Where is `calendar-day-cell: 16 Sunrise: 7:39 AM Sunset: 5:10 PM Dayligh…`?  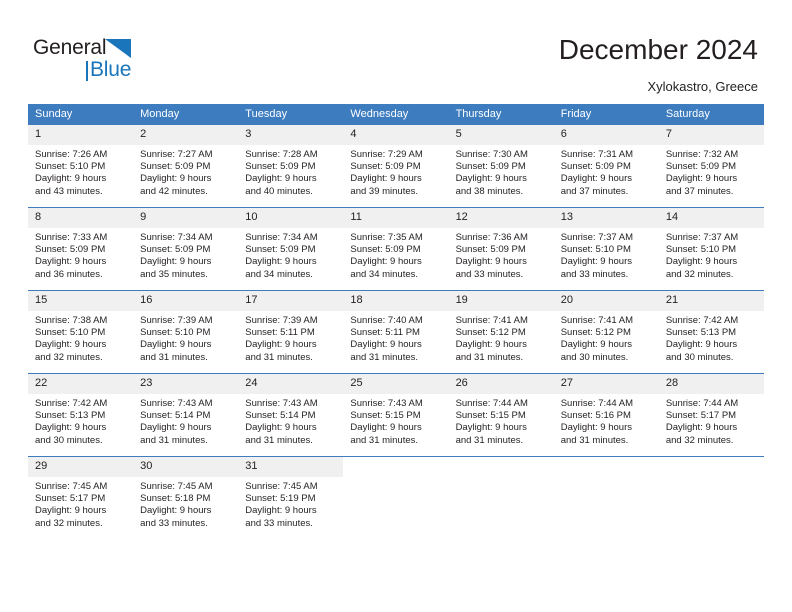
calendar-day-cell: 16 Sunrise: 7:39 AM Sunset: 5:10 PM Dayligh… is located at coordinates (186, 332).